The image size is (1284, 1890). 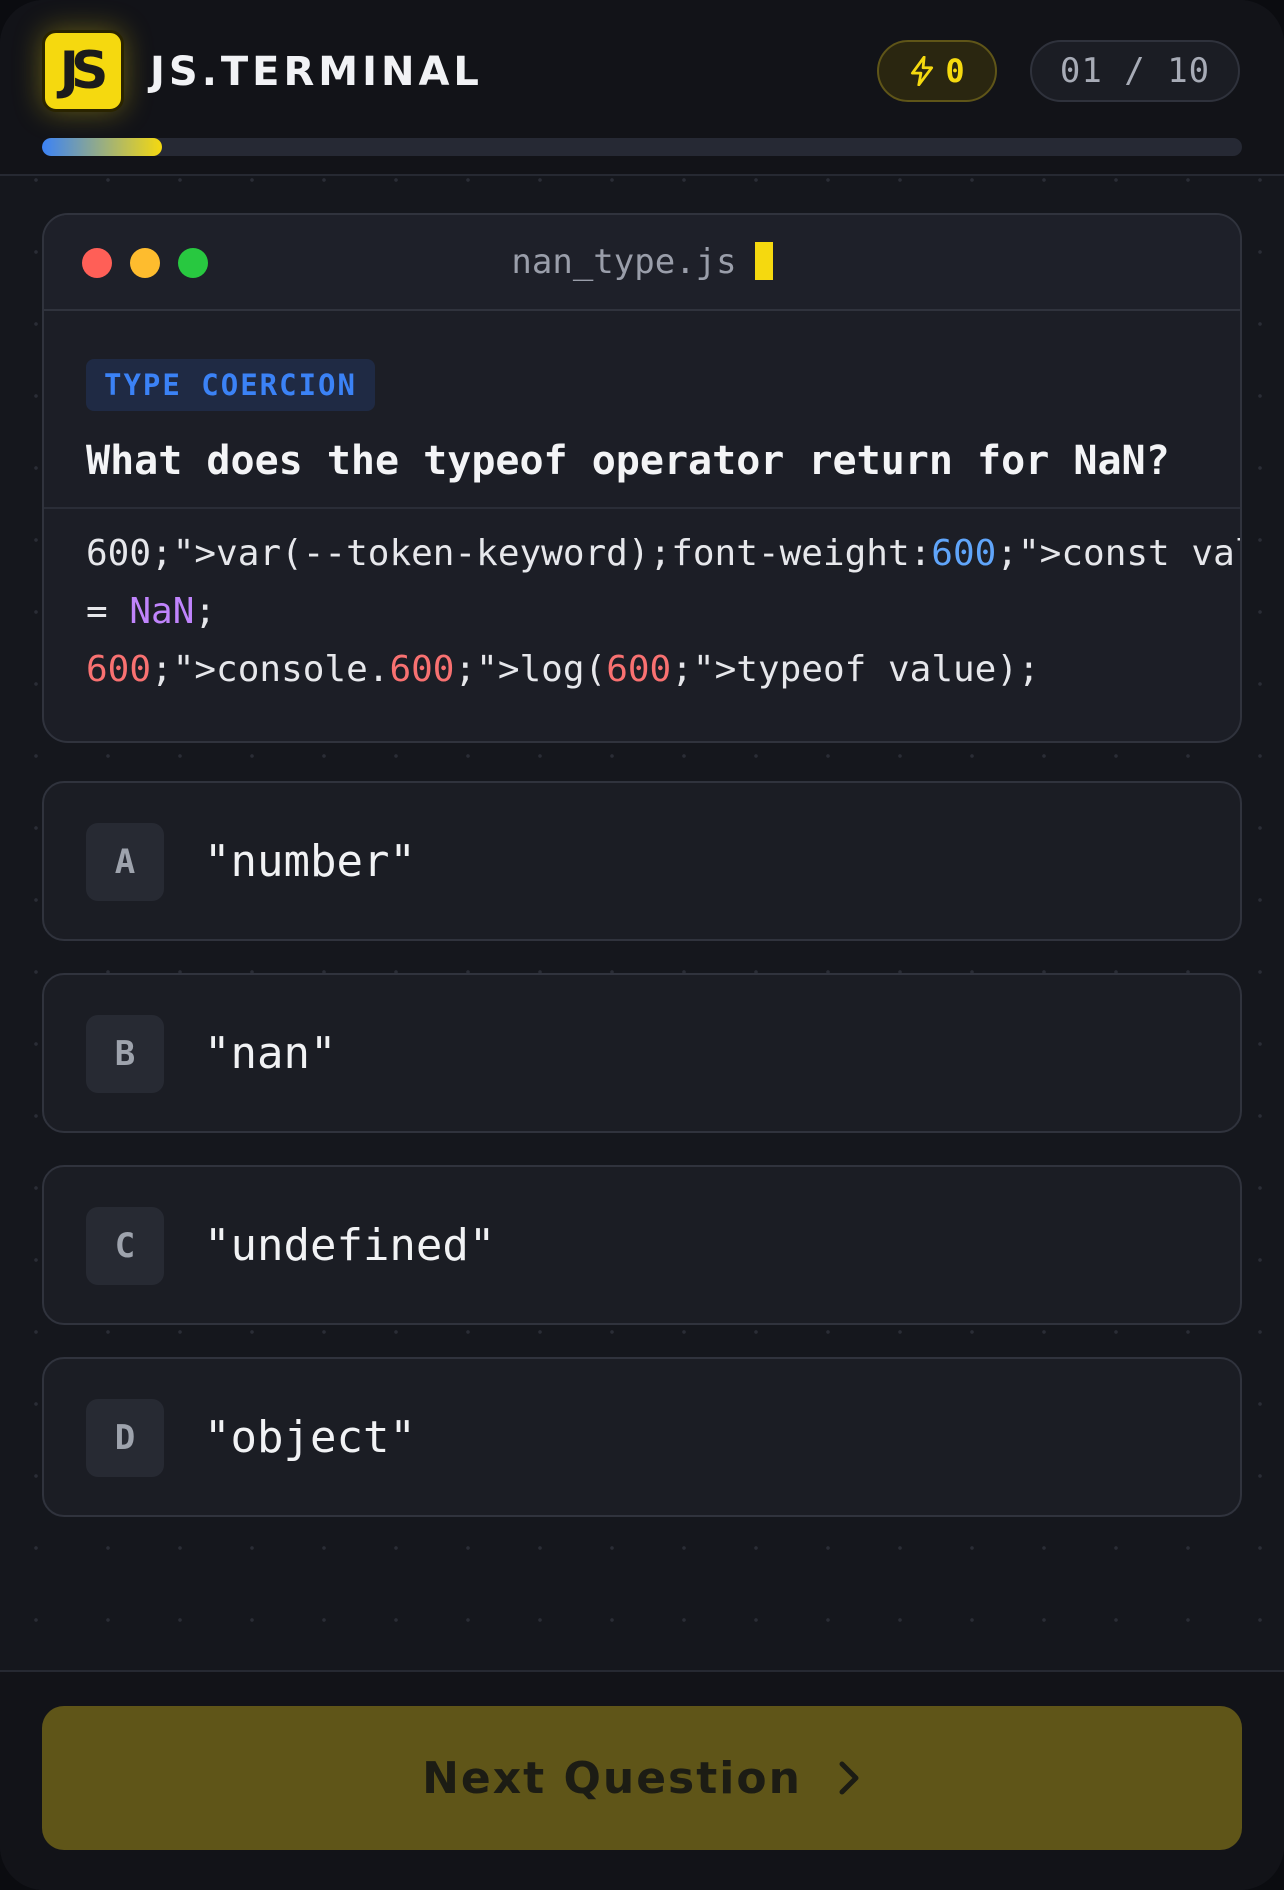 What do you see at coordinates (350, 1245) in the screenshot?
I see `option-text: "undefined"` at bounding box center [350, 1245].